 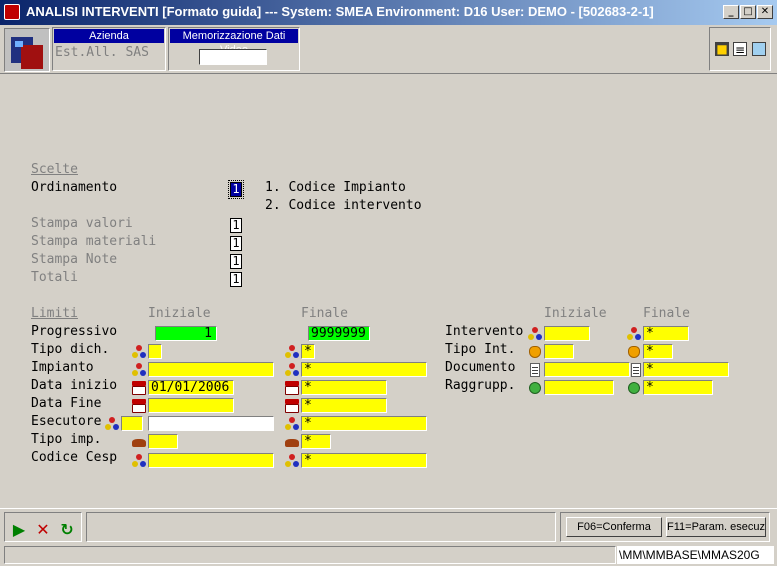 What do you see at coordinates (62, 367) in the screenshot?
I see `impianto-label: Impianto` at bounding box center [62, 367].